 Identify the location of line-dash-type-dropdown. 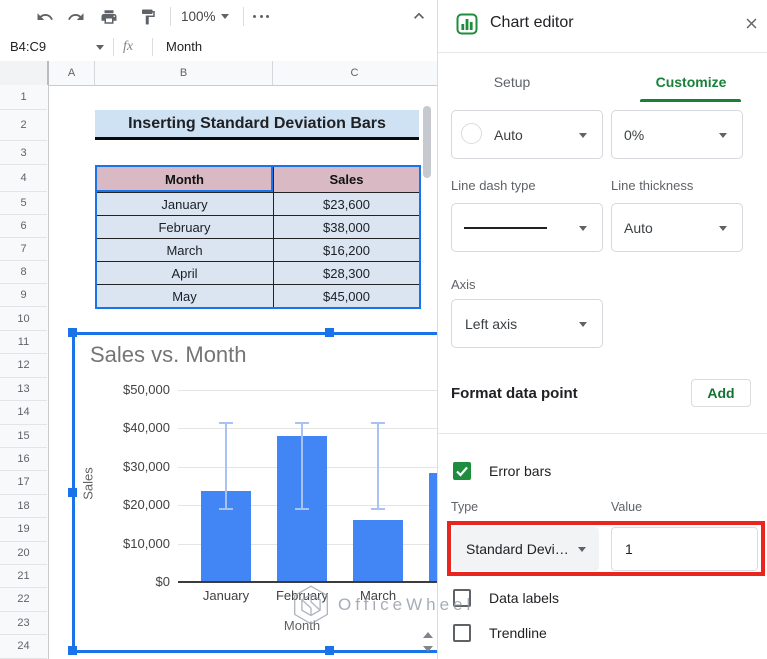
(527, 227).